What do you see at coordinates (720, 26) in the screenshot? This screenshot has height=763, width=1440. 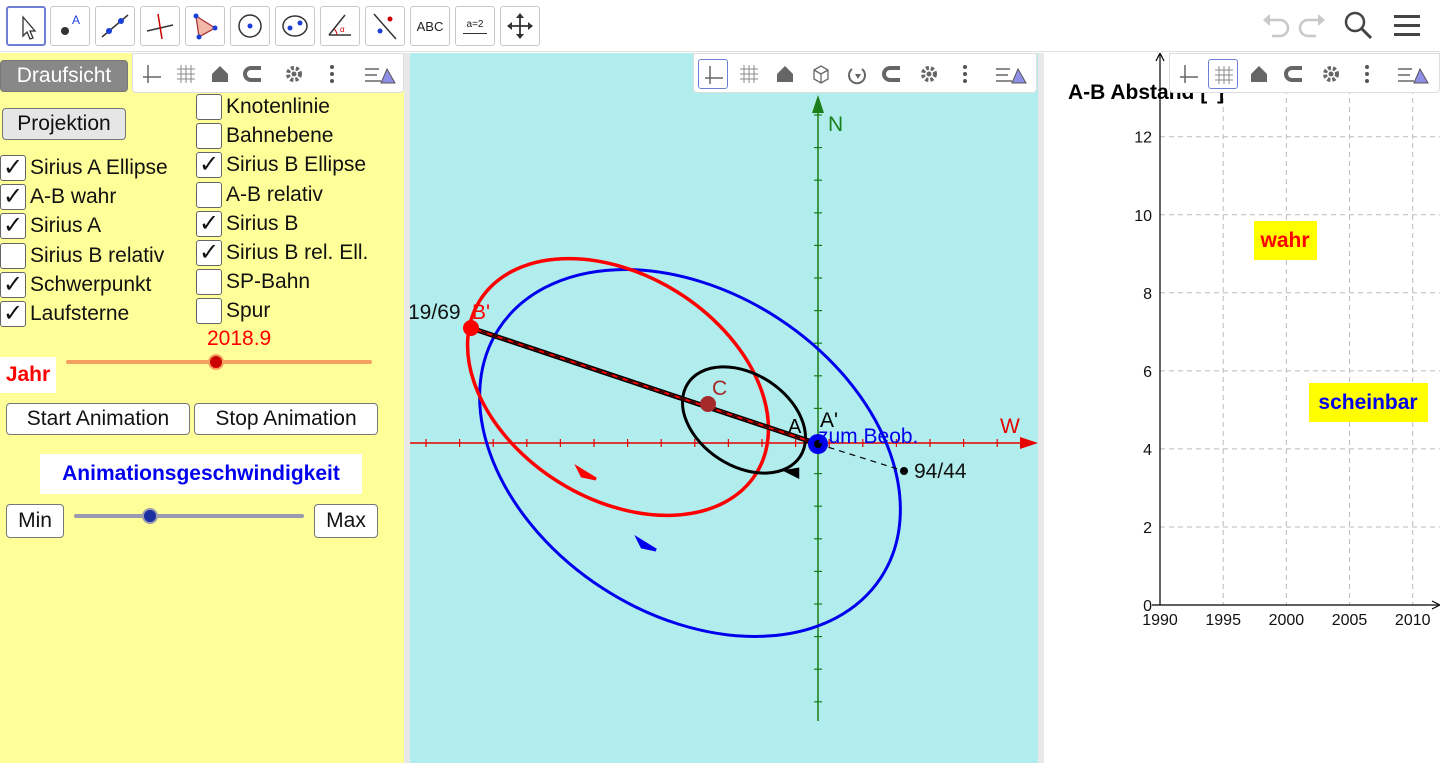 I see `main-toolbar: A α ABC a=2` at bounding box center [720, 26].